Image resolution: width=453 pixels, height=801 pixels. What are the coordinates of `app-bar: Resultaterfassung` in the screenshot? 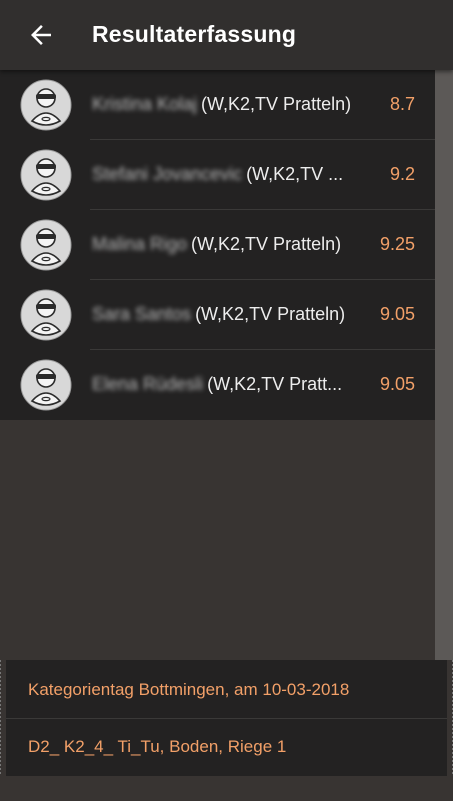 It's located at (226, 35).